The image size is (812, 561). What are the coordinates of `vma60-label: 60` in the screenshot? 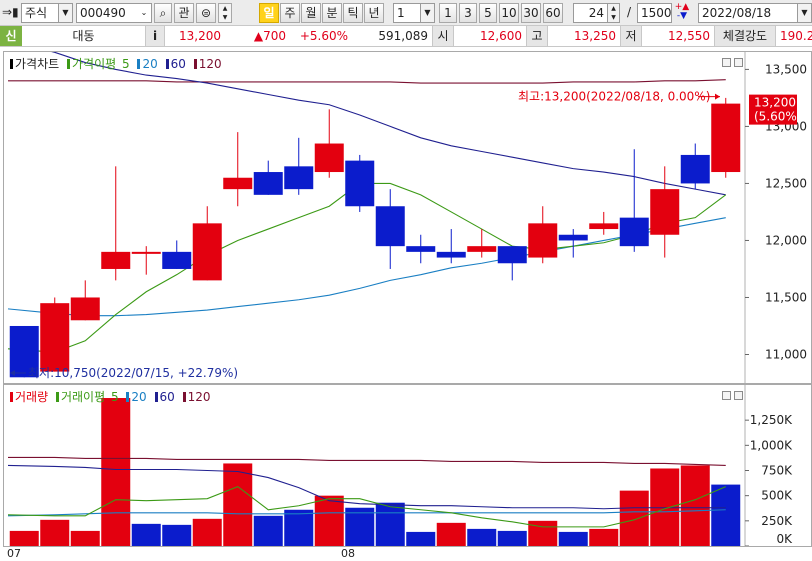 It's located at (167, 397).